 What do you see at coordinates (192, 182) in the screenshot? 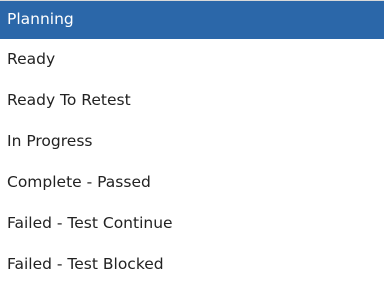
I see `status-option-complete-passed: Complete - Passed` at bounding box center [192, 182].